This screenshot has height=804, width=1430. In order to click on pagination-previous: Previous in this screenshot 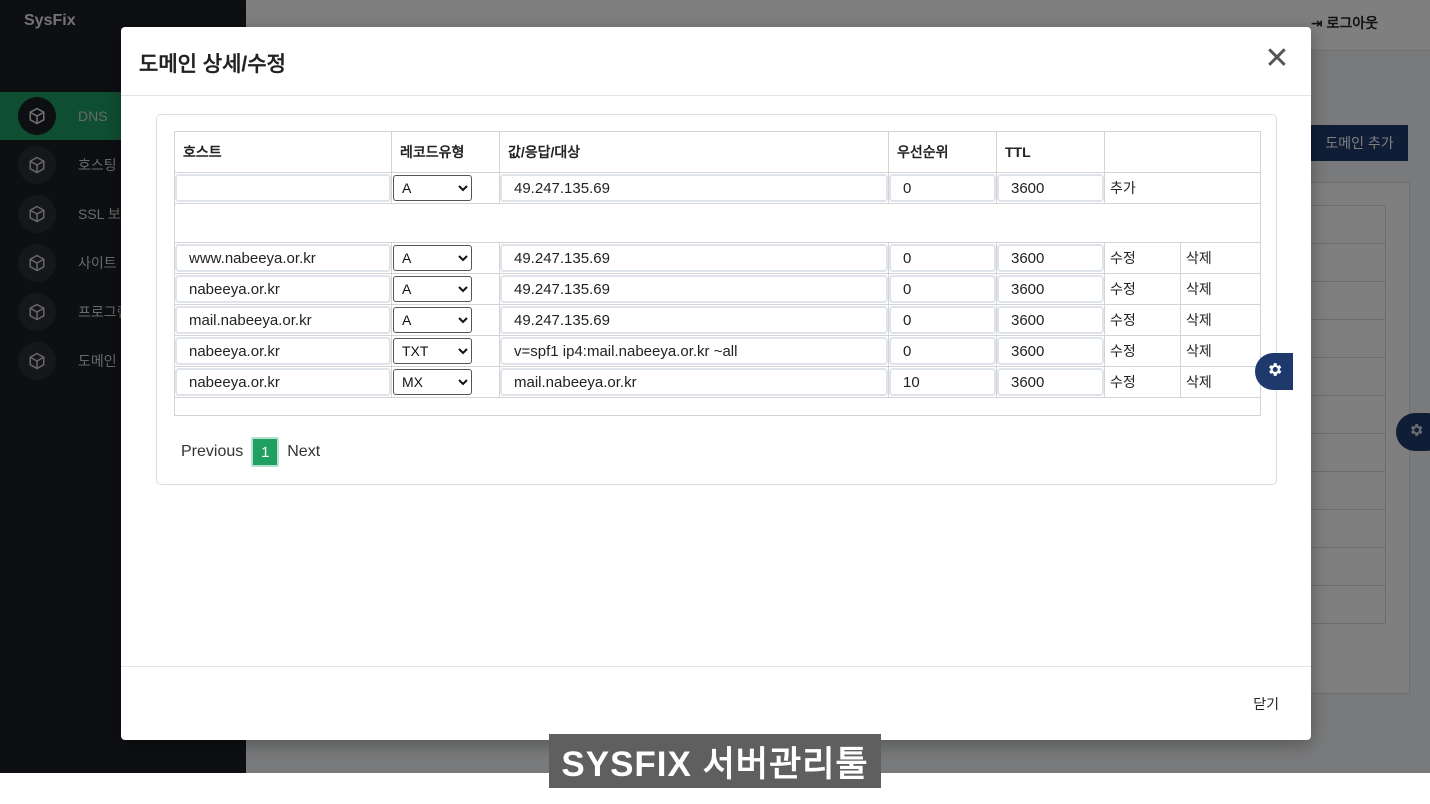, I will do `click(212, 452)`.